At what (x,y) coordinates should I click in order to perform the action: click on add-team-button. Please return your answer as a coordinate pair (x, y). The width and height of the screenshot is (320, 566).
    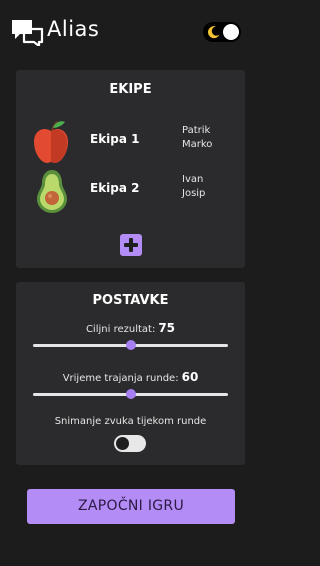
    Looking at the image, I should click on (131, 245).